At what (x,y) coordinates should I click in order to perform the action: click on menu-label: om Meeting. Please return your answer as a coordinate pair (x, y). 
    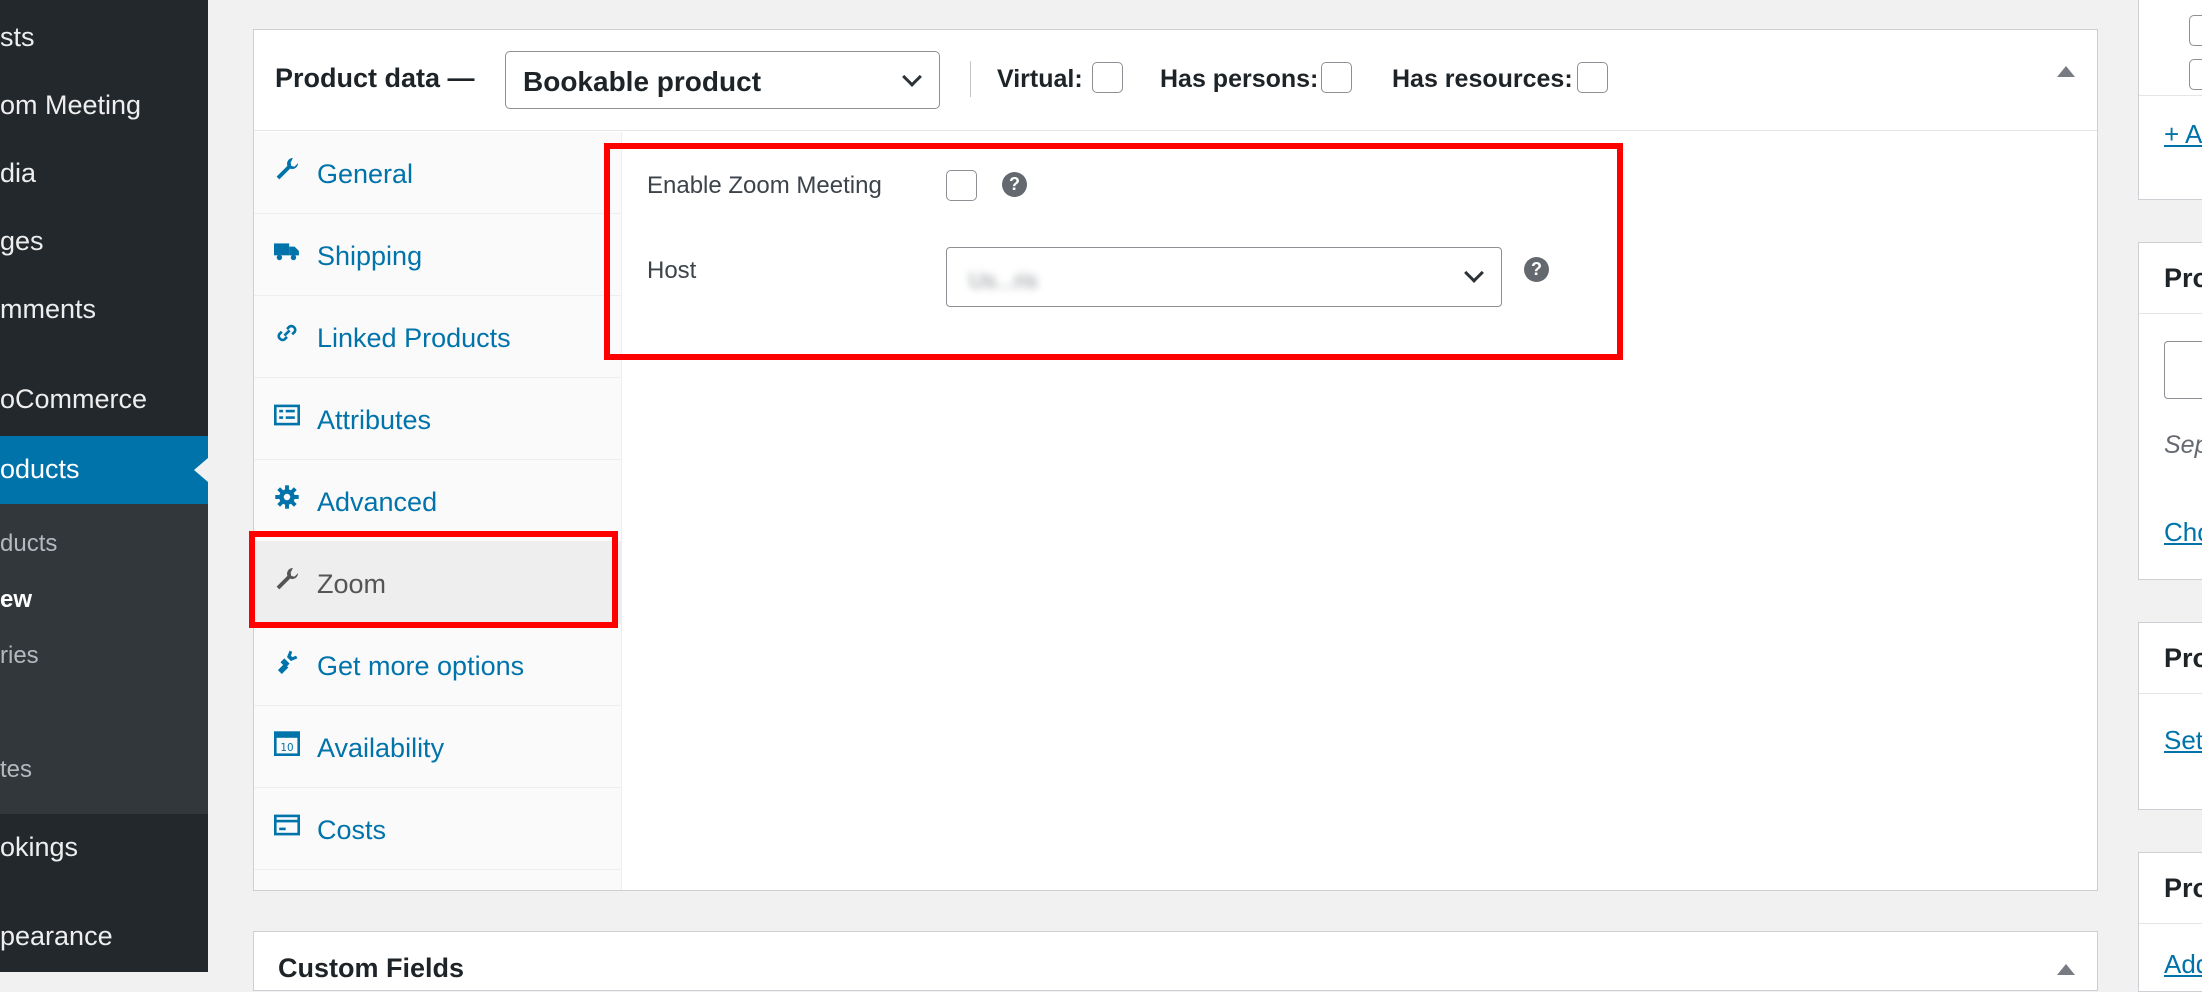
    Looking at the image, I should click on (71, 105).